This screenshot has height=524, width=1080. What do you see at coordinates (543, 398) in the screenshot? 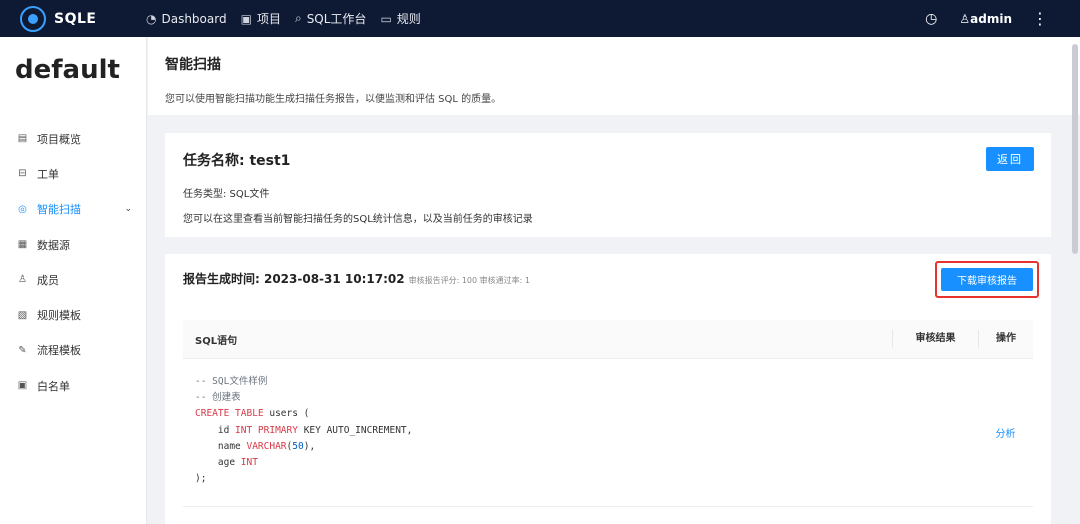
I see `code-line: -- 创建表` at bounding box center [543, 398].